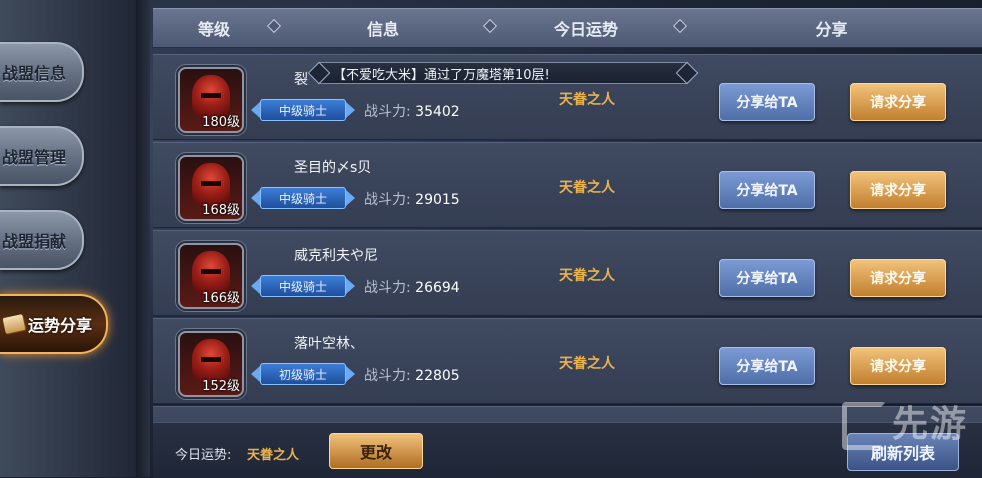  Describe the element at coordinates (34, 241) in the screenshot. I see `tab-label: 战盟捐献` at that location.